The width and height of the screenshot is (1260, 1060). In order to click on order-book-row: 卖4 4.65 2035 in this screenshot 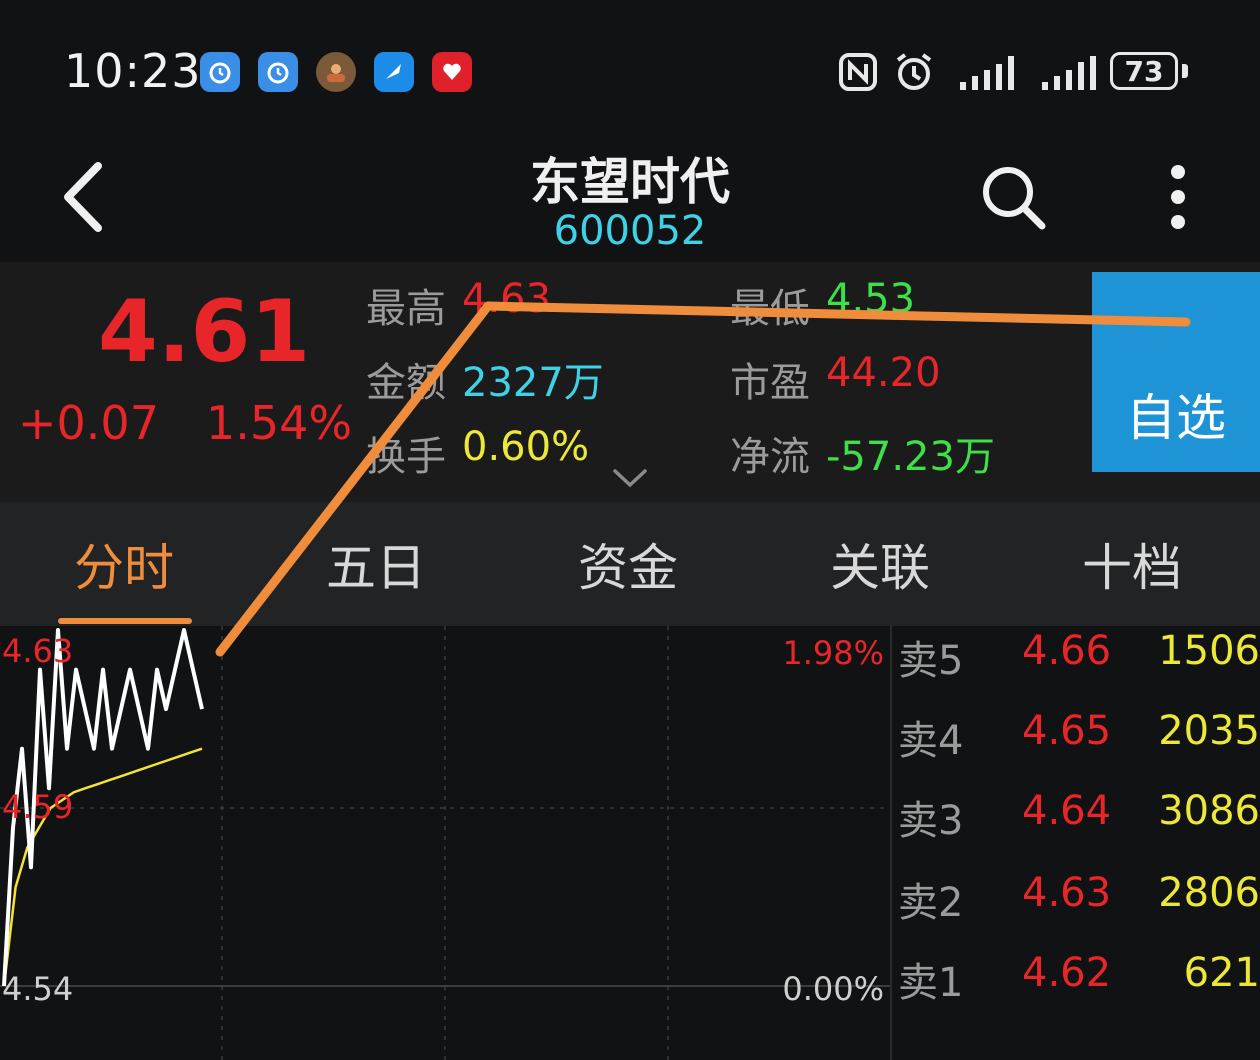, I will do `click(1076, 748)`.